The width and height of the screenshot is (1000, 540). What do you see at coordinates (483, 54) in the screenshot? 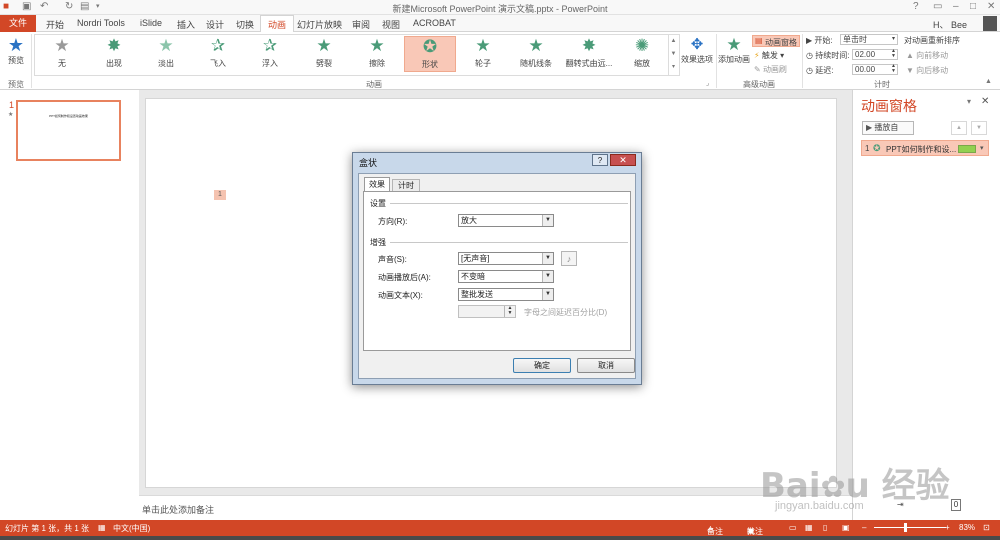
I see `animation-wheel: ★ 轮子` at bounding box center [483, 54].